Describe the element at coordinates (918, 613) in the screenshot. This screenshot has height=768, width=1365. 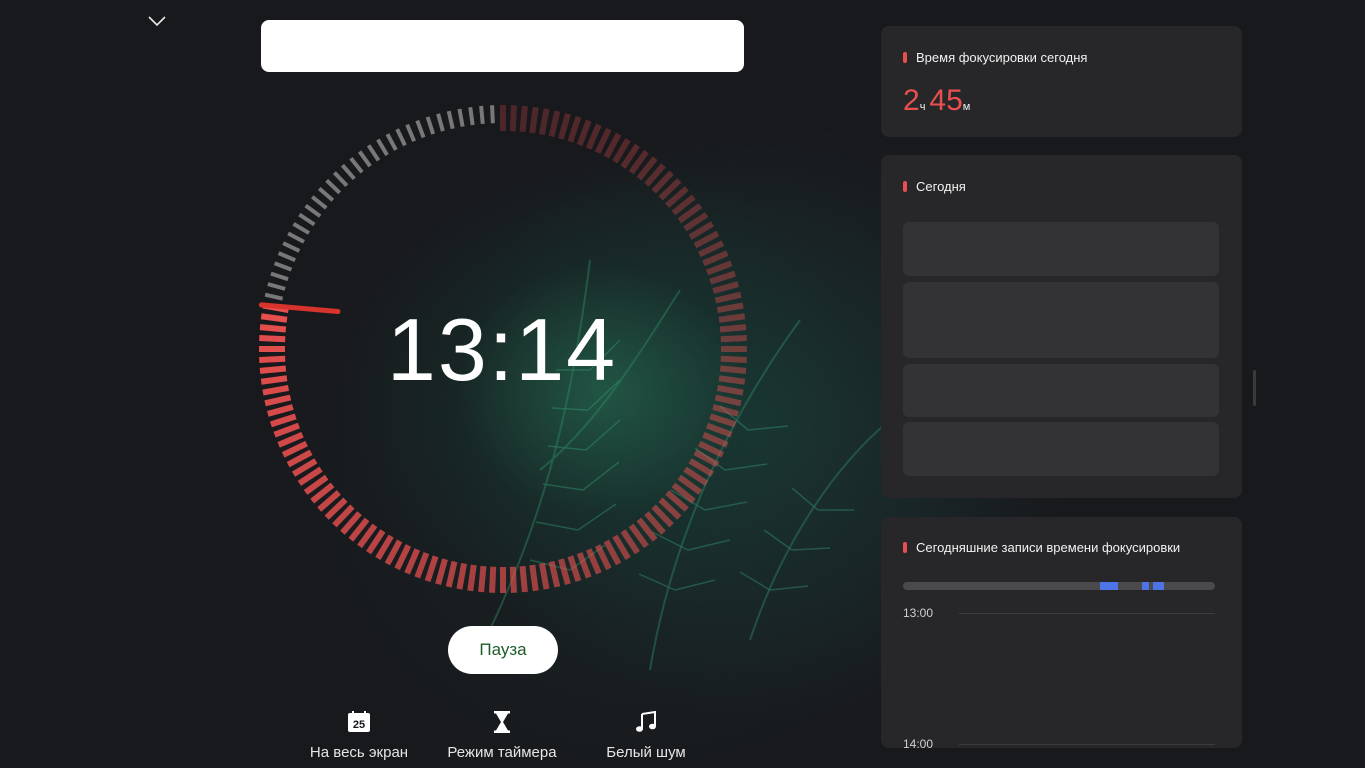
I see `hour-label: 13:00` at that location.